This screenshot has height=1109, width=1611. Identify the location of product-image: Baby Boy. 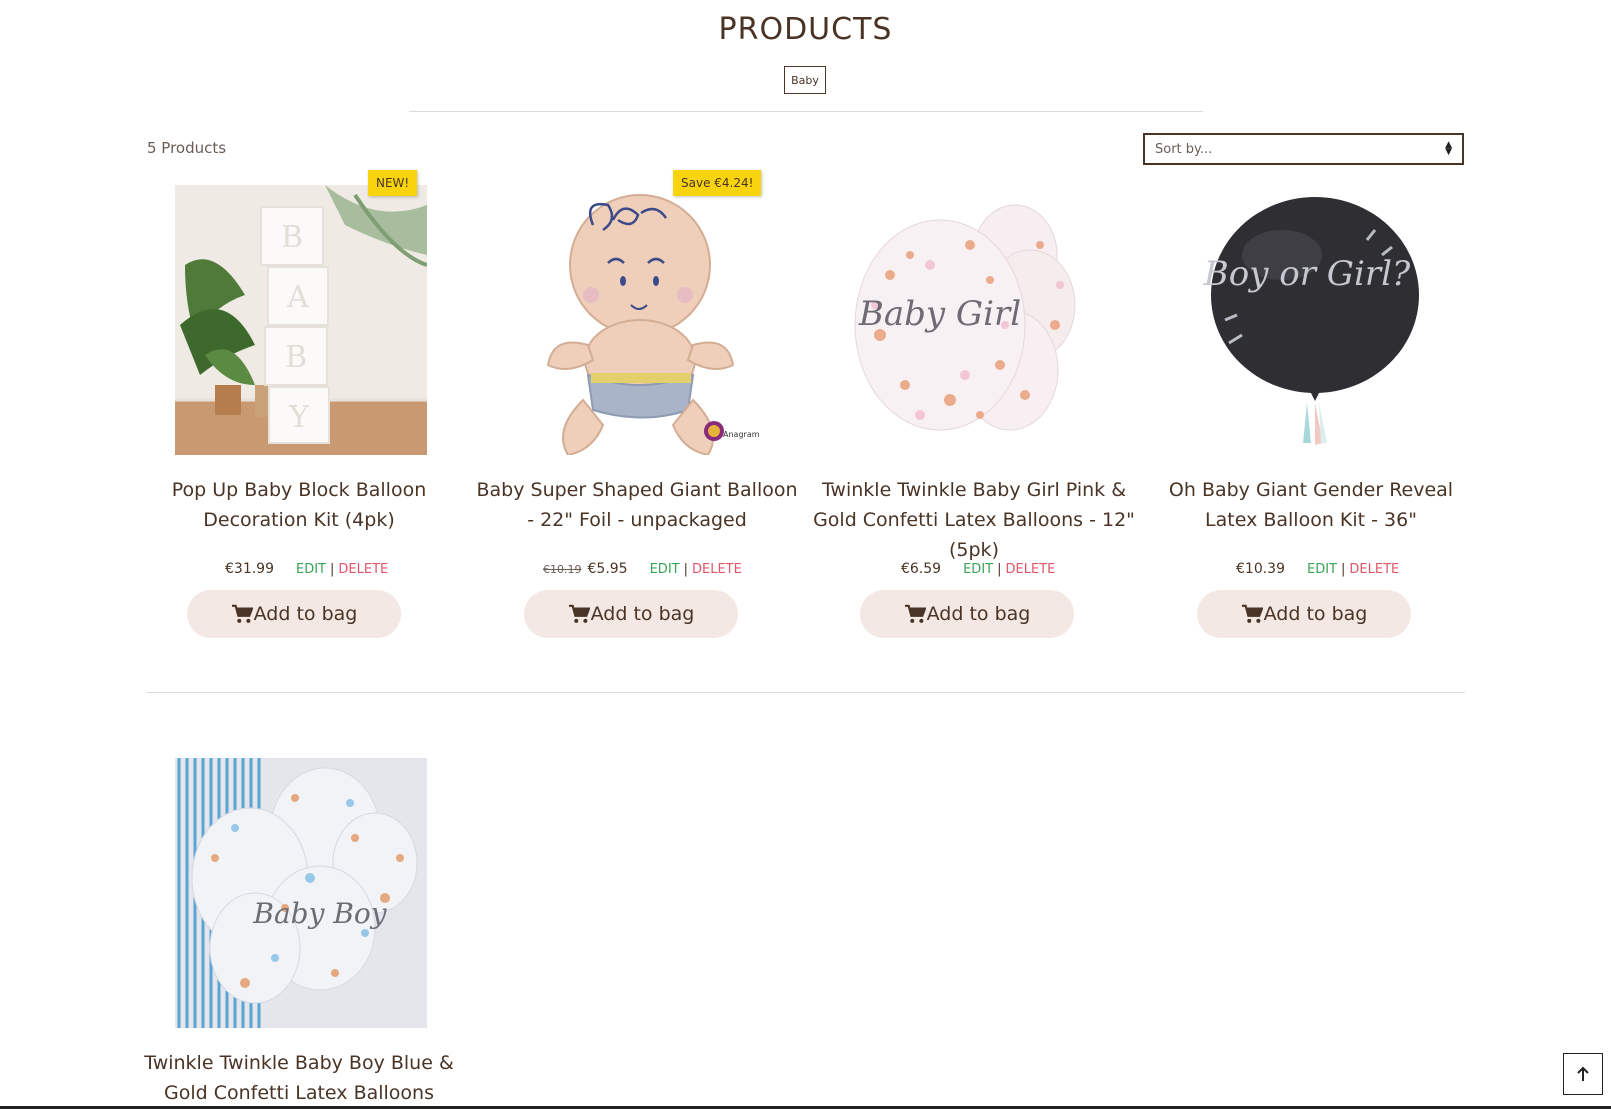
(301, 893).